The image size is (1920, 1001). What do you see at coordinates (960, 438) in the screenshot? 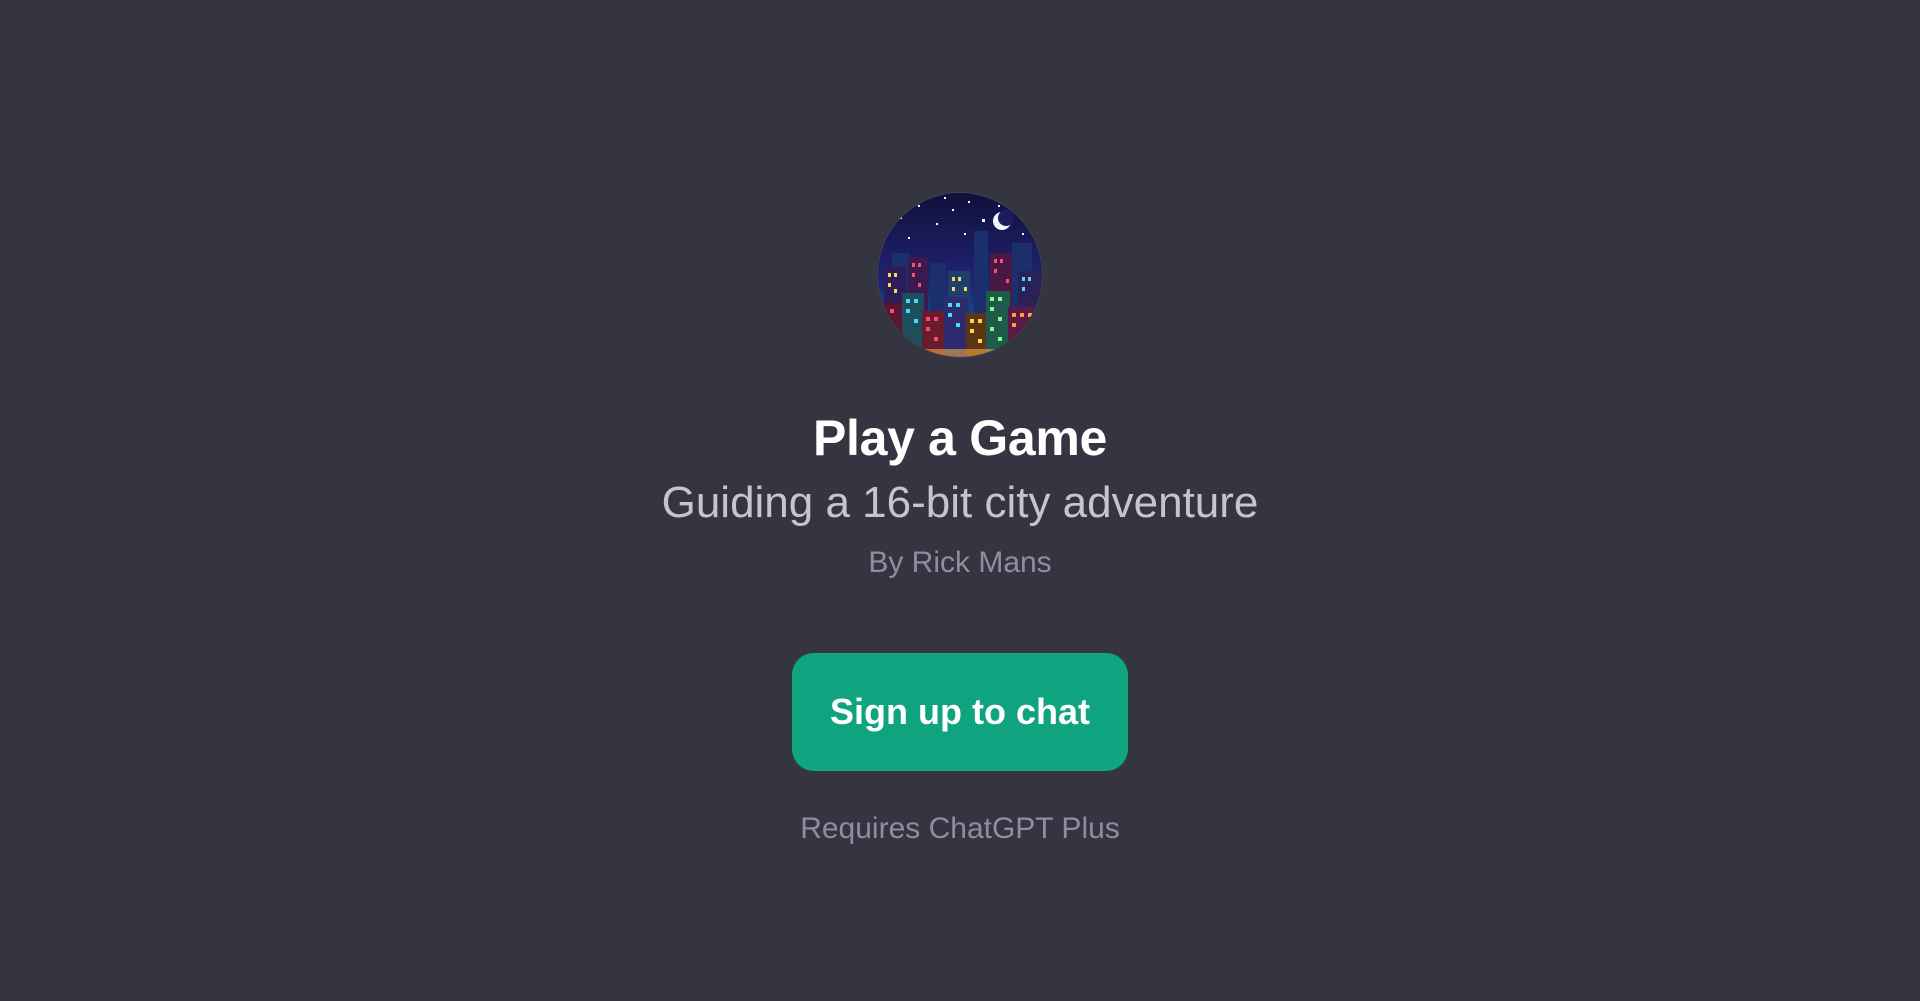
I see `gpt-title: Play a Game` at bounding box center [960, 438].